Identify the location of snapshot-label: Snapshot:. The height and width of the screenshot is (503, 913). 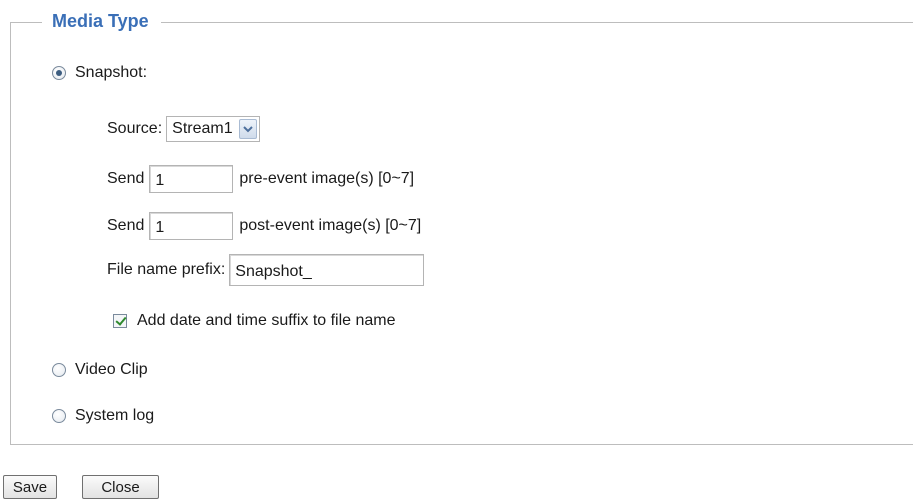
(111, 72).